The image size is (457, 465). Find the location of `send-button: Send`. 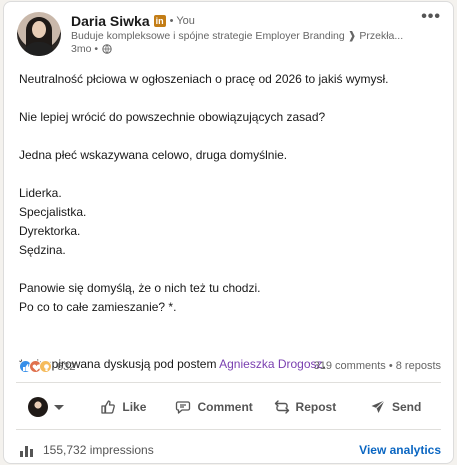

send-button: Send is located at coordinates (395, 407).